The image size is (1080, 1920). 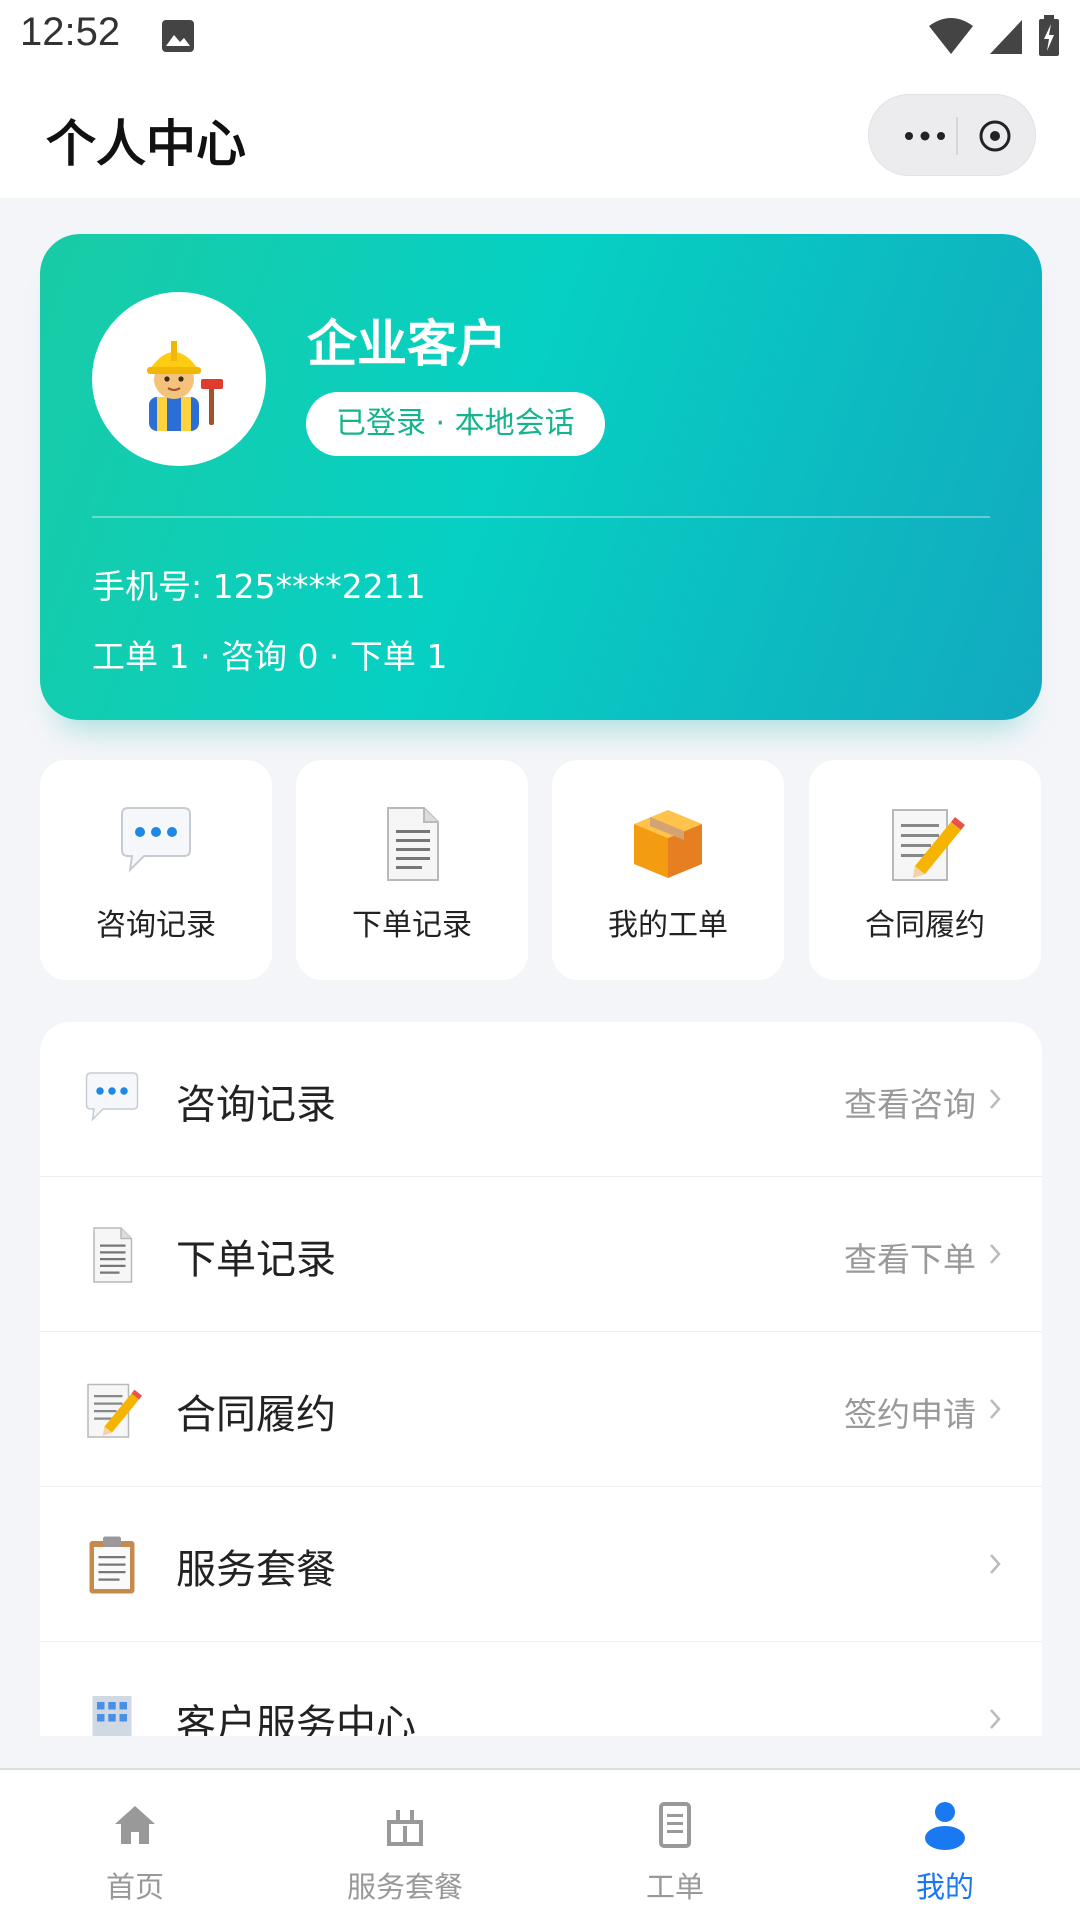 I want to click on quick-action-my-tickets: 我的工单, so click(x=668, y=870).